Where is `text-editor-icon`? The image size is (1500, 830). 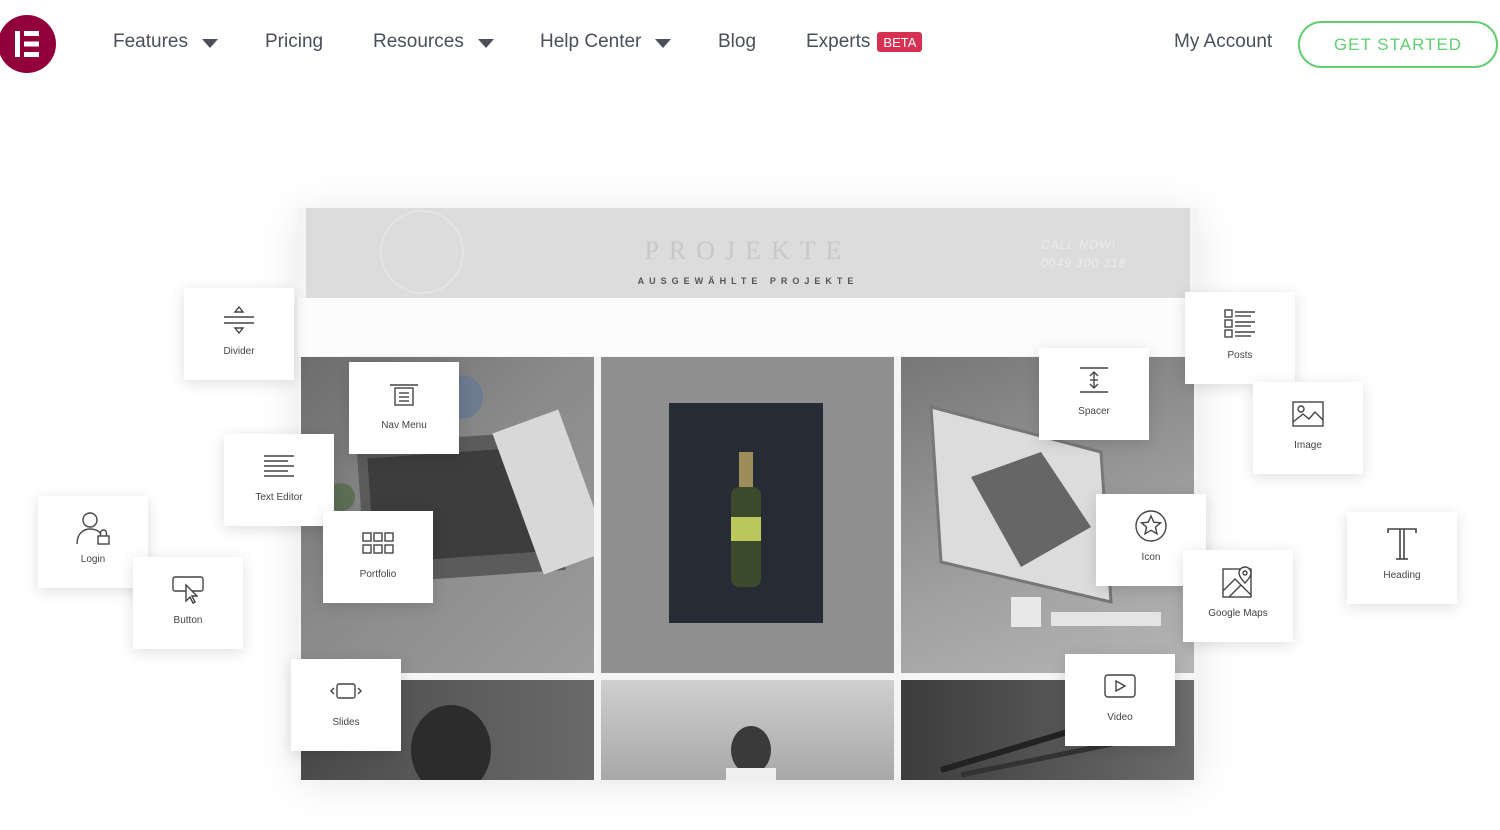
text-editor-icon is located at coordinates (279, 466).